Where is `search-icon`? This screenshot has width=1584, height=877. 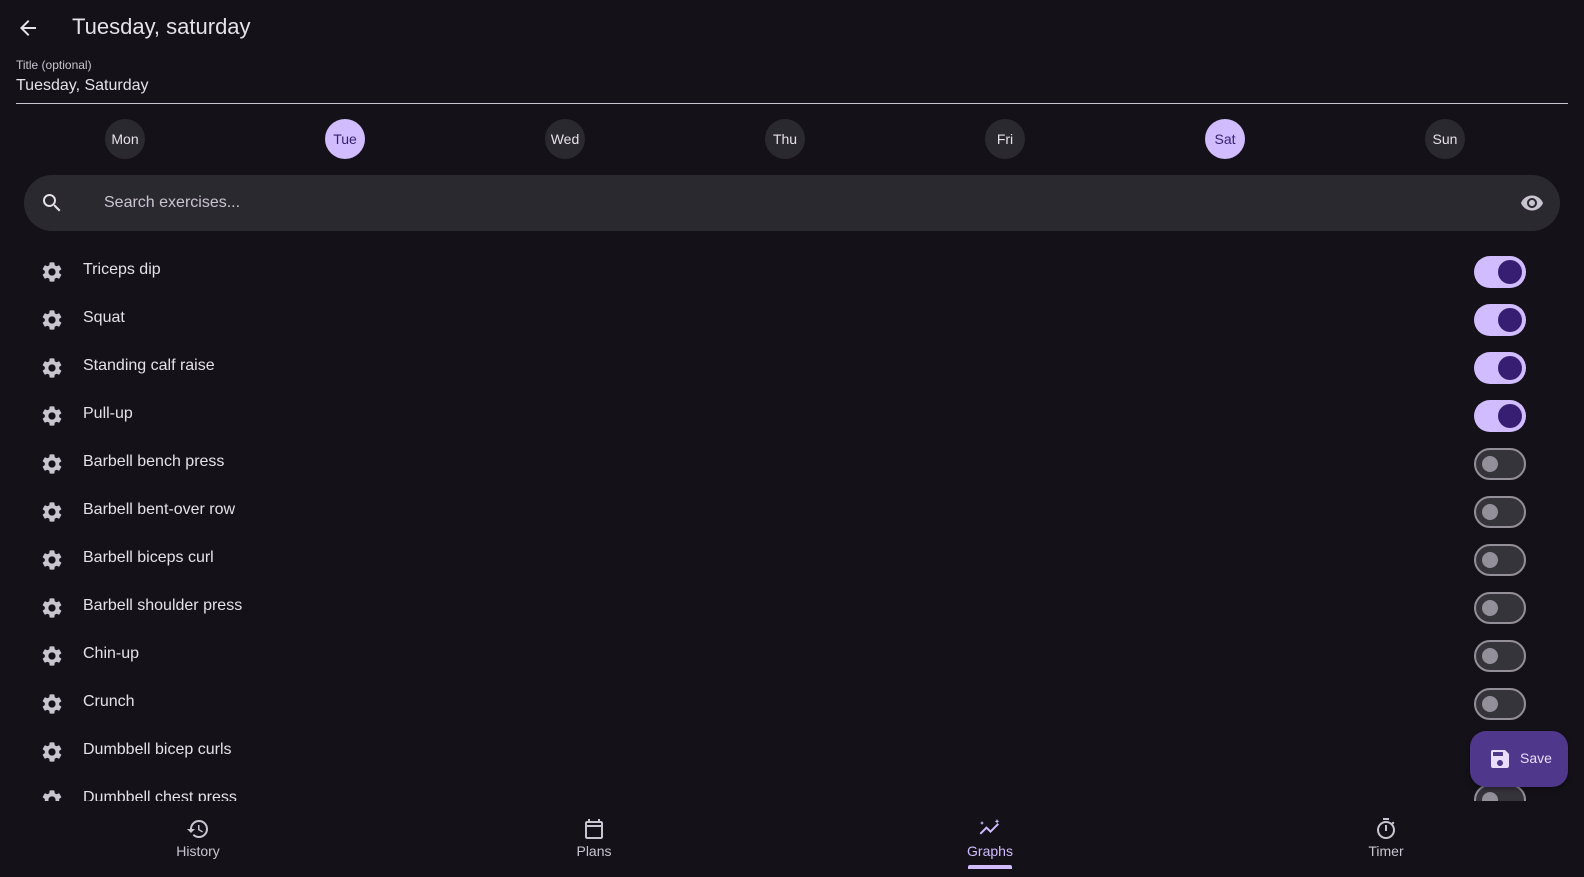
search-icon is located at coordinates (52, 203).